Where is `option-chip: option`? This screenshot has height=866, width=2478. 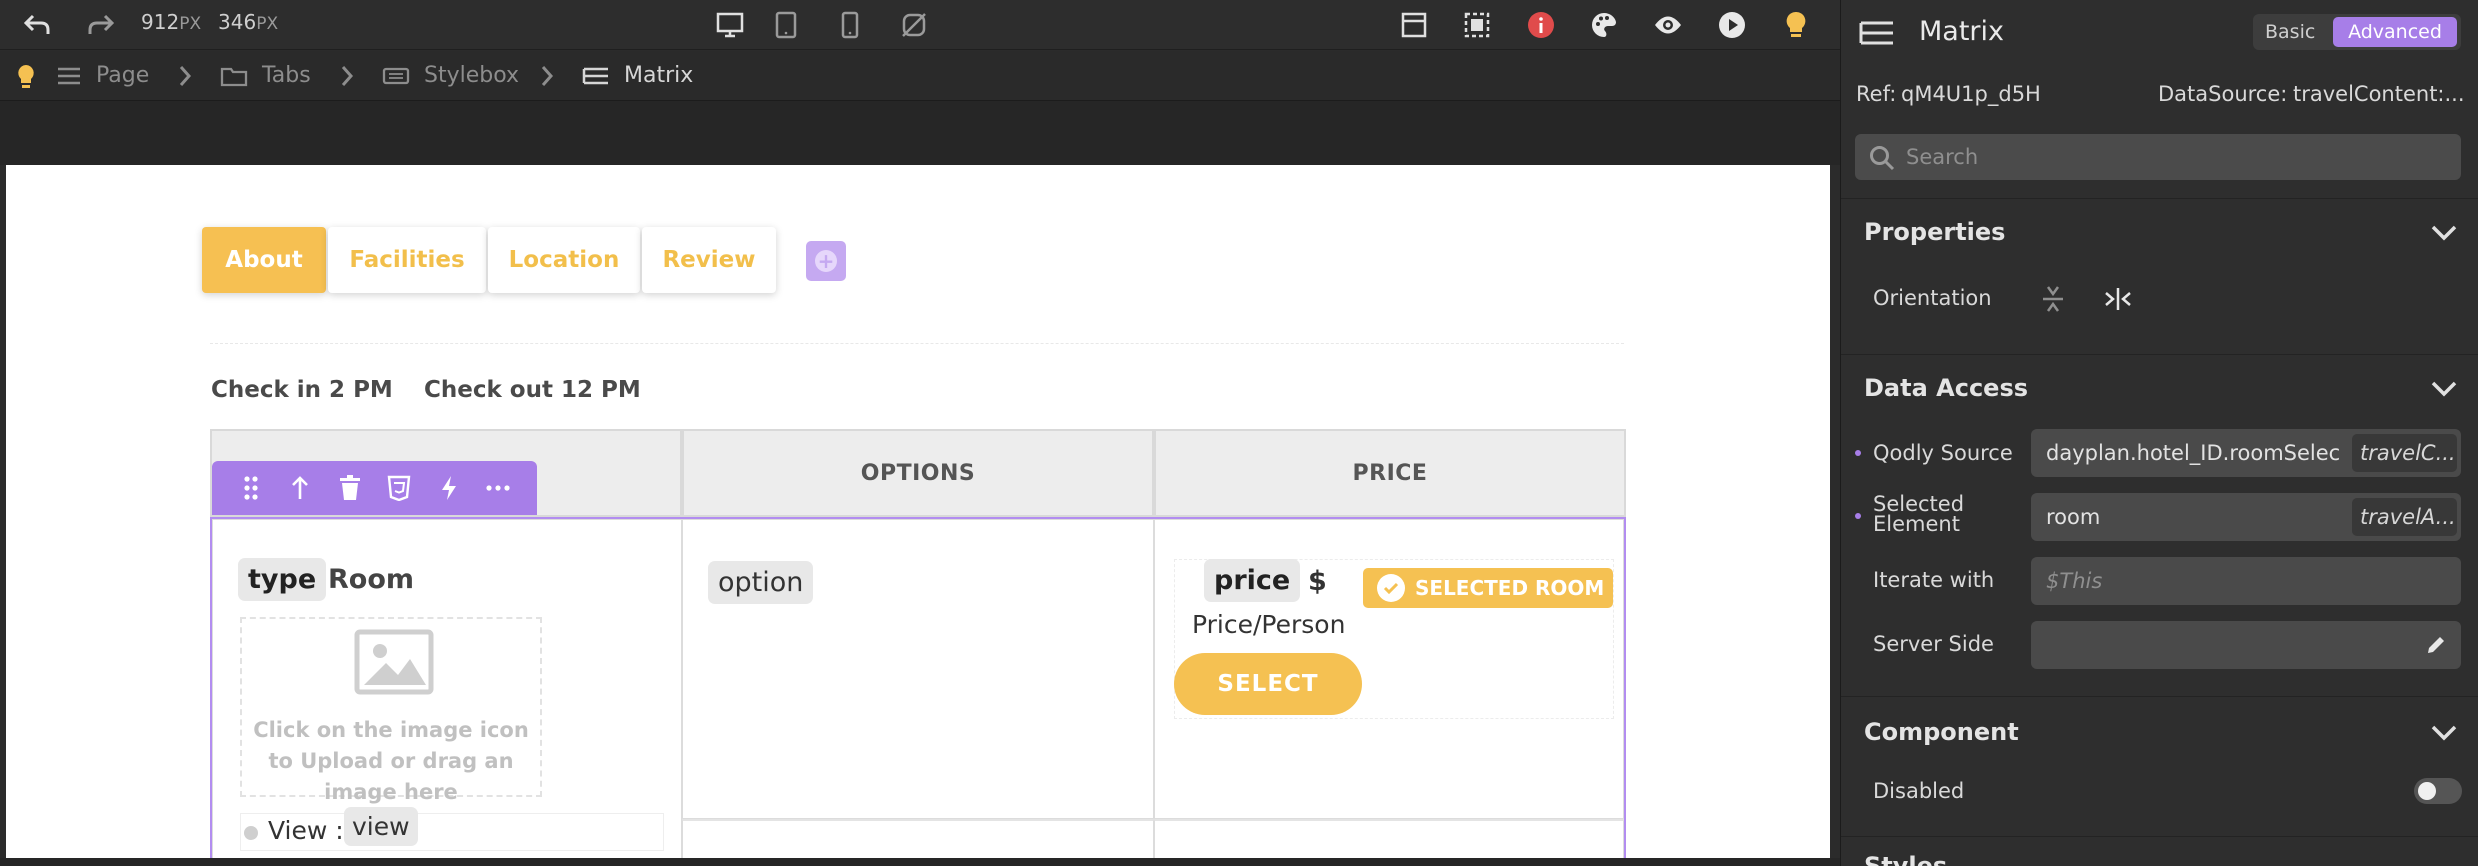
option-chip: option is located at coordinates (761, 582).